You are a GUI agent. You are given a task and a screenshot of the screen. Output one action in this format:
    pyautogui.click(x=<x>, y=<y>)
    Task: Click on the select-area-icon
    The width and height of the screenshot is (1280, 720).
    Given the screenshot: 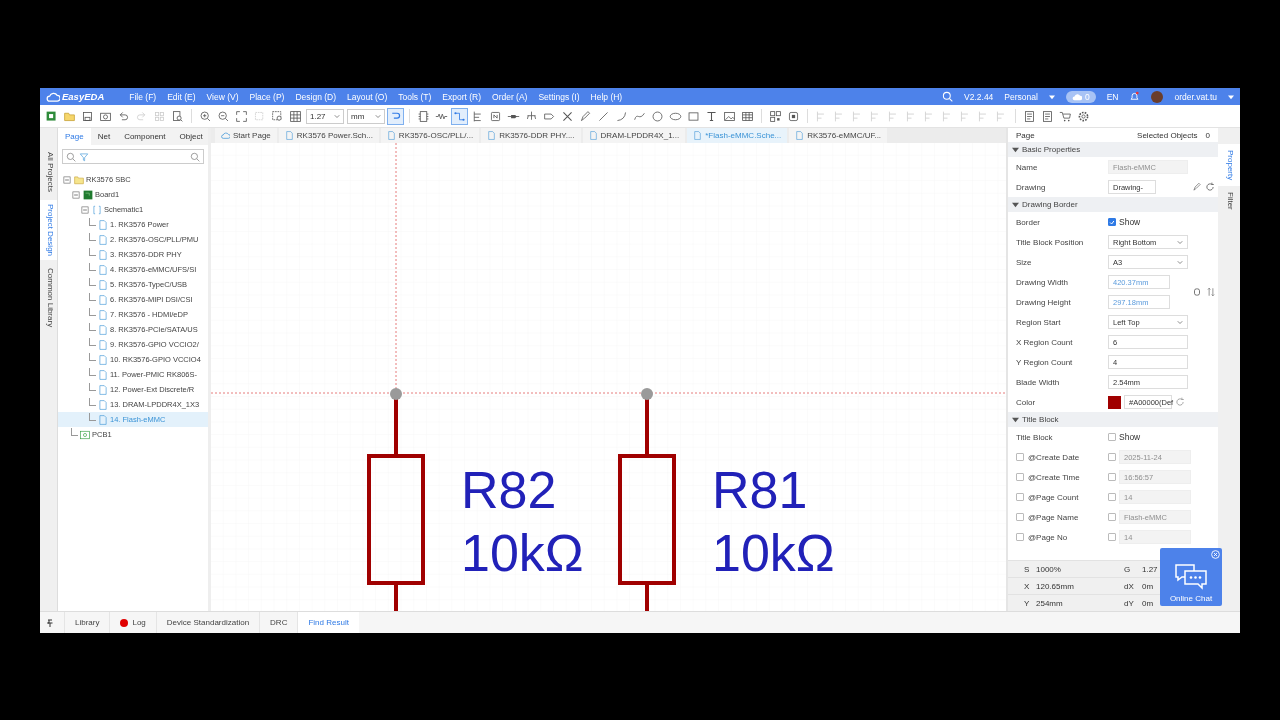 What is the action you would take?
    pyautogui.click(x=277, y=116)
    